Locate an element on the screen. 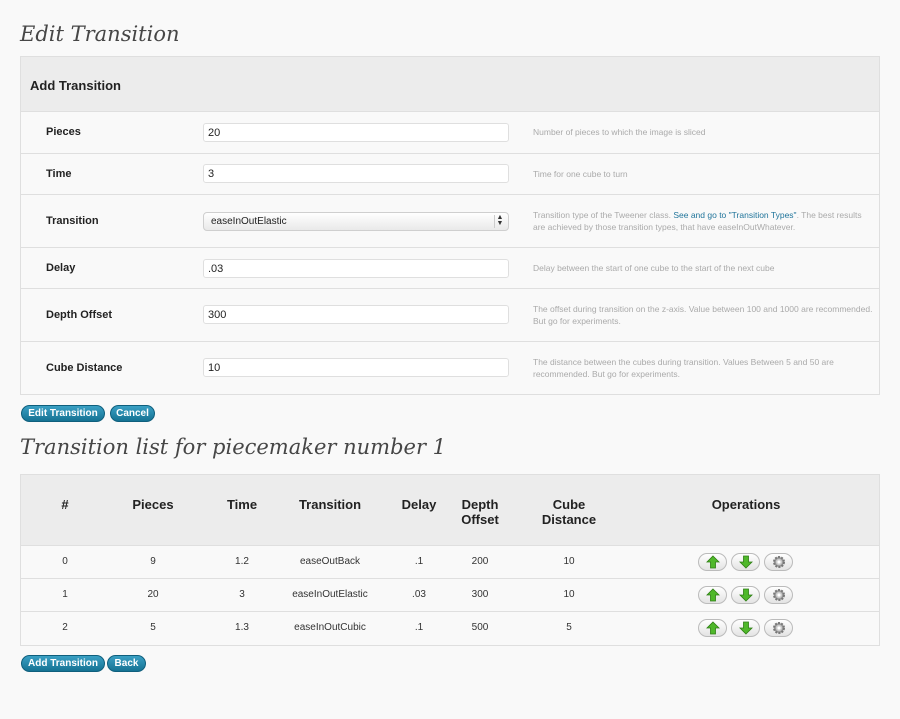 The height and width of the screenshot is (719, 900). cell-num: 1 is located at coordinates (65, 594).